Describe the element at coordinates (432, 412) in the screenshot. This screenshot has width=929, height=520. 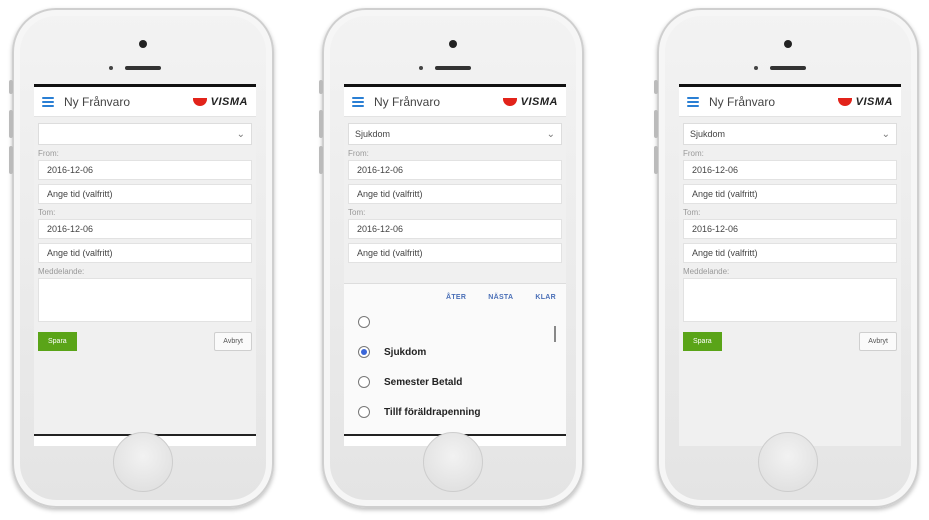
I see `picker-option-label: Tillf föräldrapenning` at that location.